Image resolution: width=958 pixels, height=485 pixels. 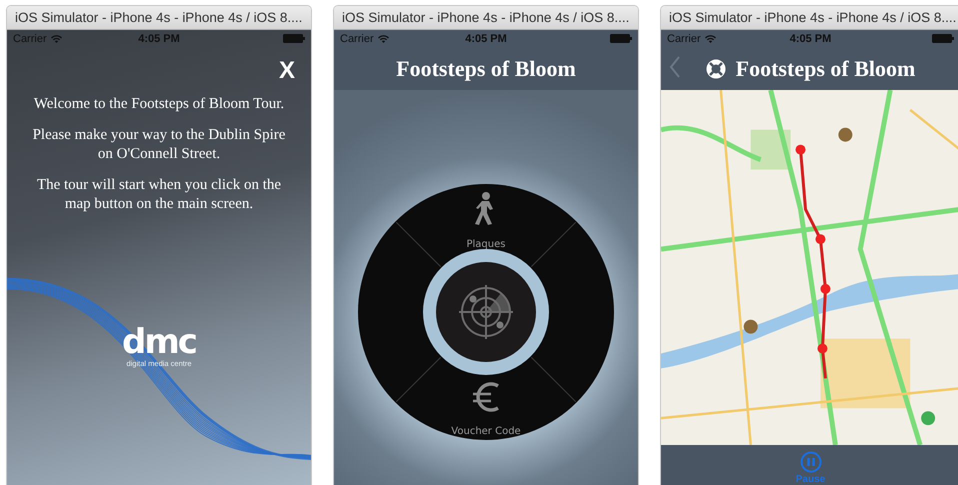 I want to click on menu-item: Voucher Code, so click(x=486, y=431).